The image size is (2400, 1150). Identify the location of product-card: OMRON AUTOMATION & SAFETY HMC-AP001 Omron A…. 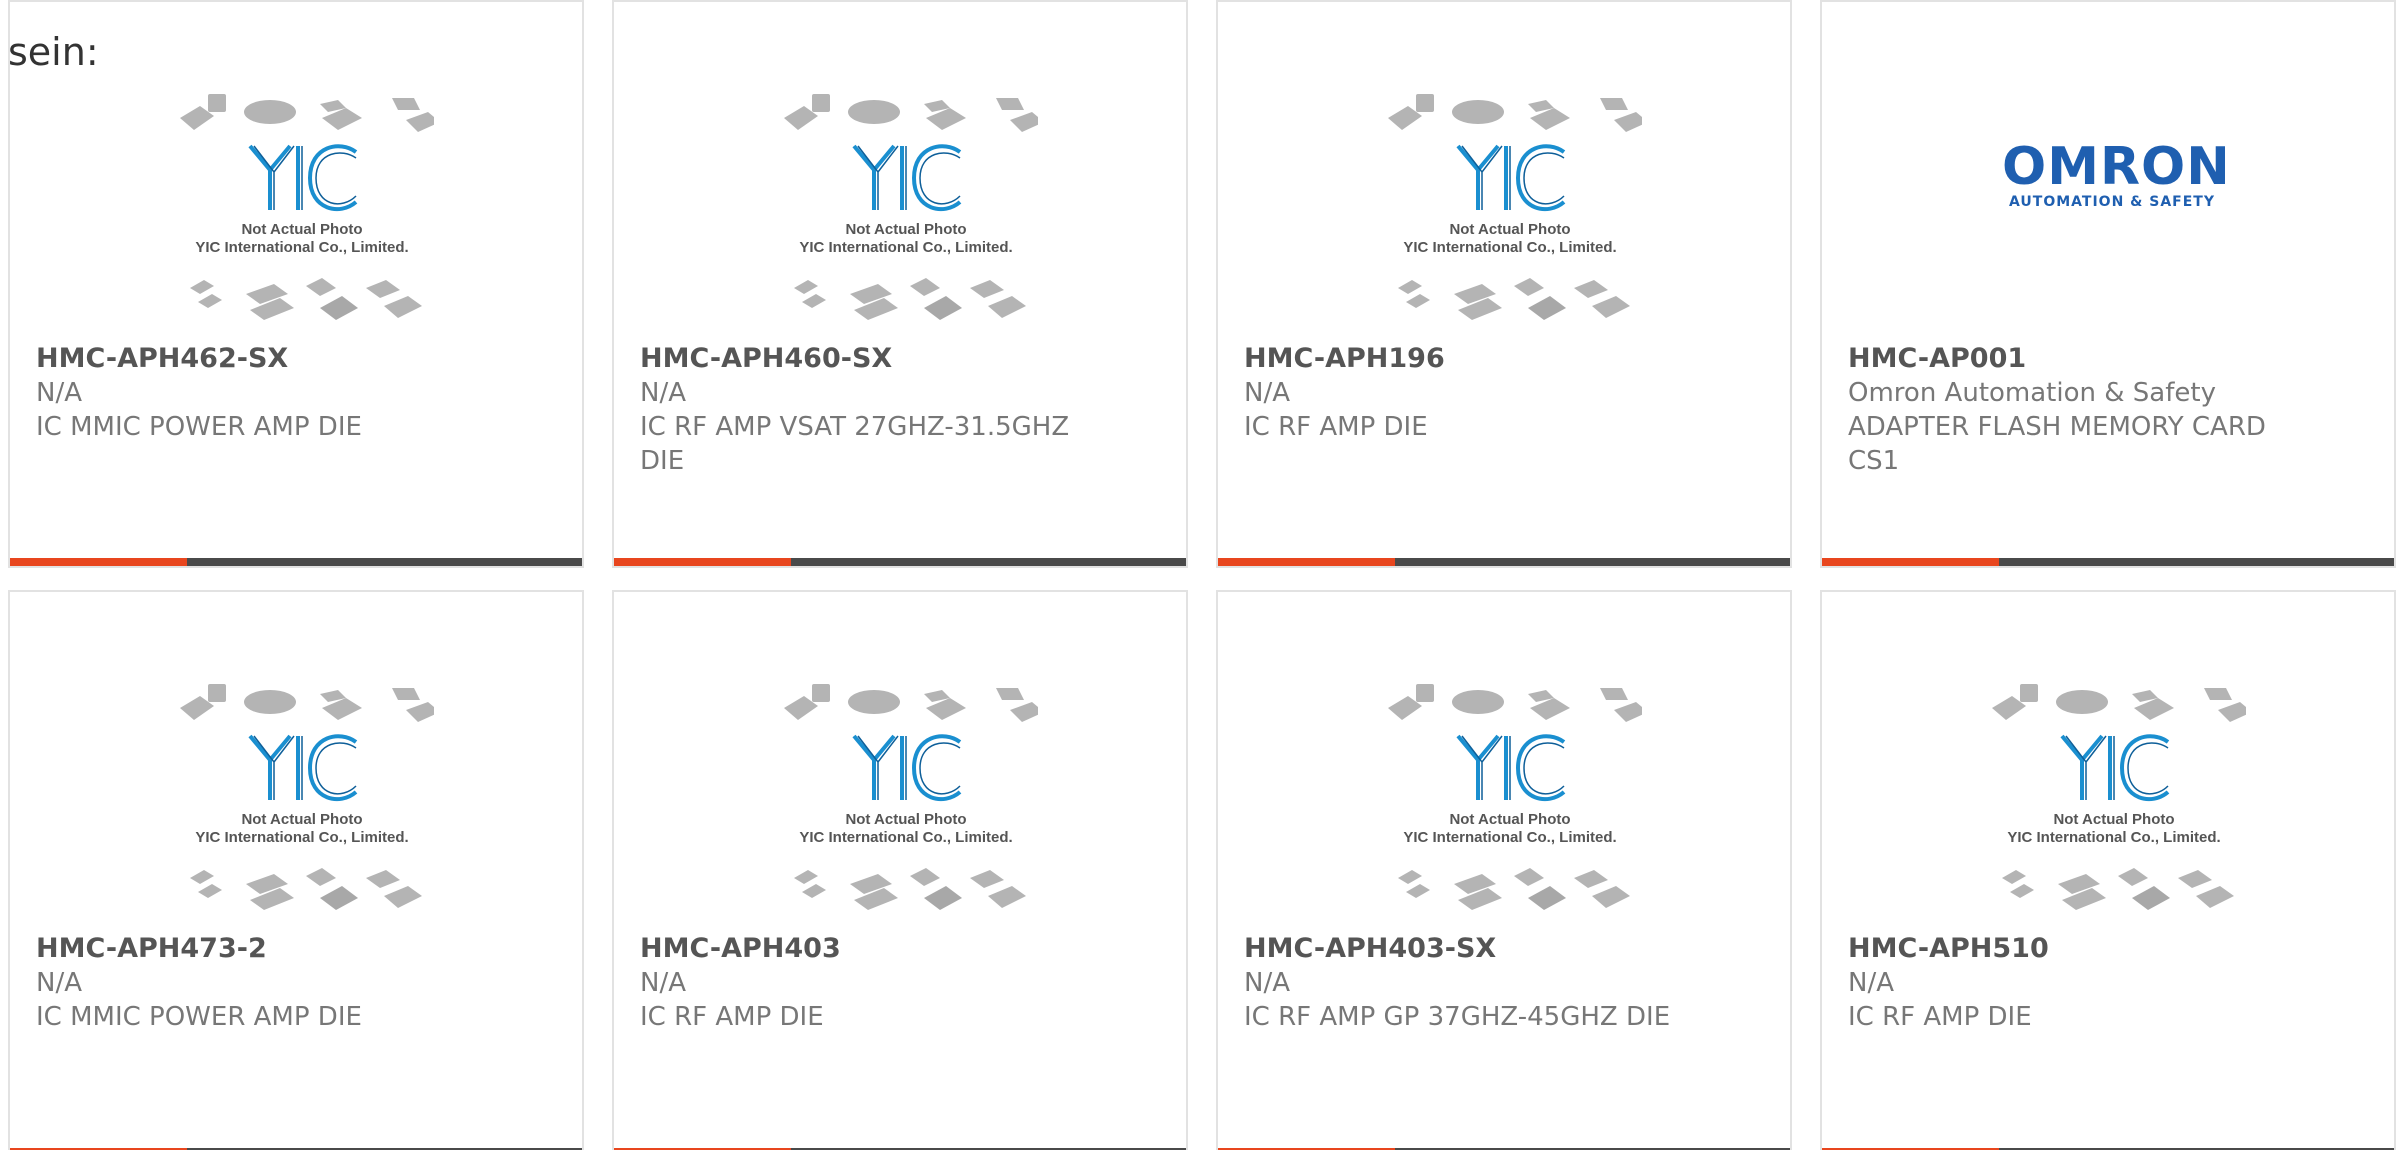
(2108, 284).